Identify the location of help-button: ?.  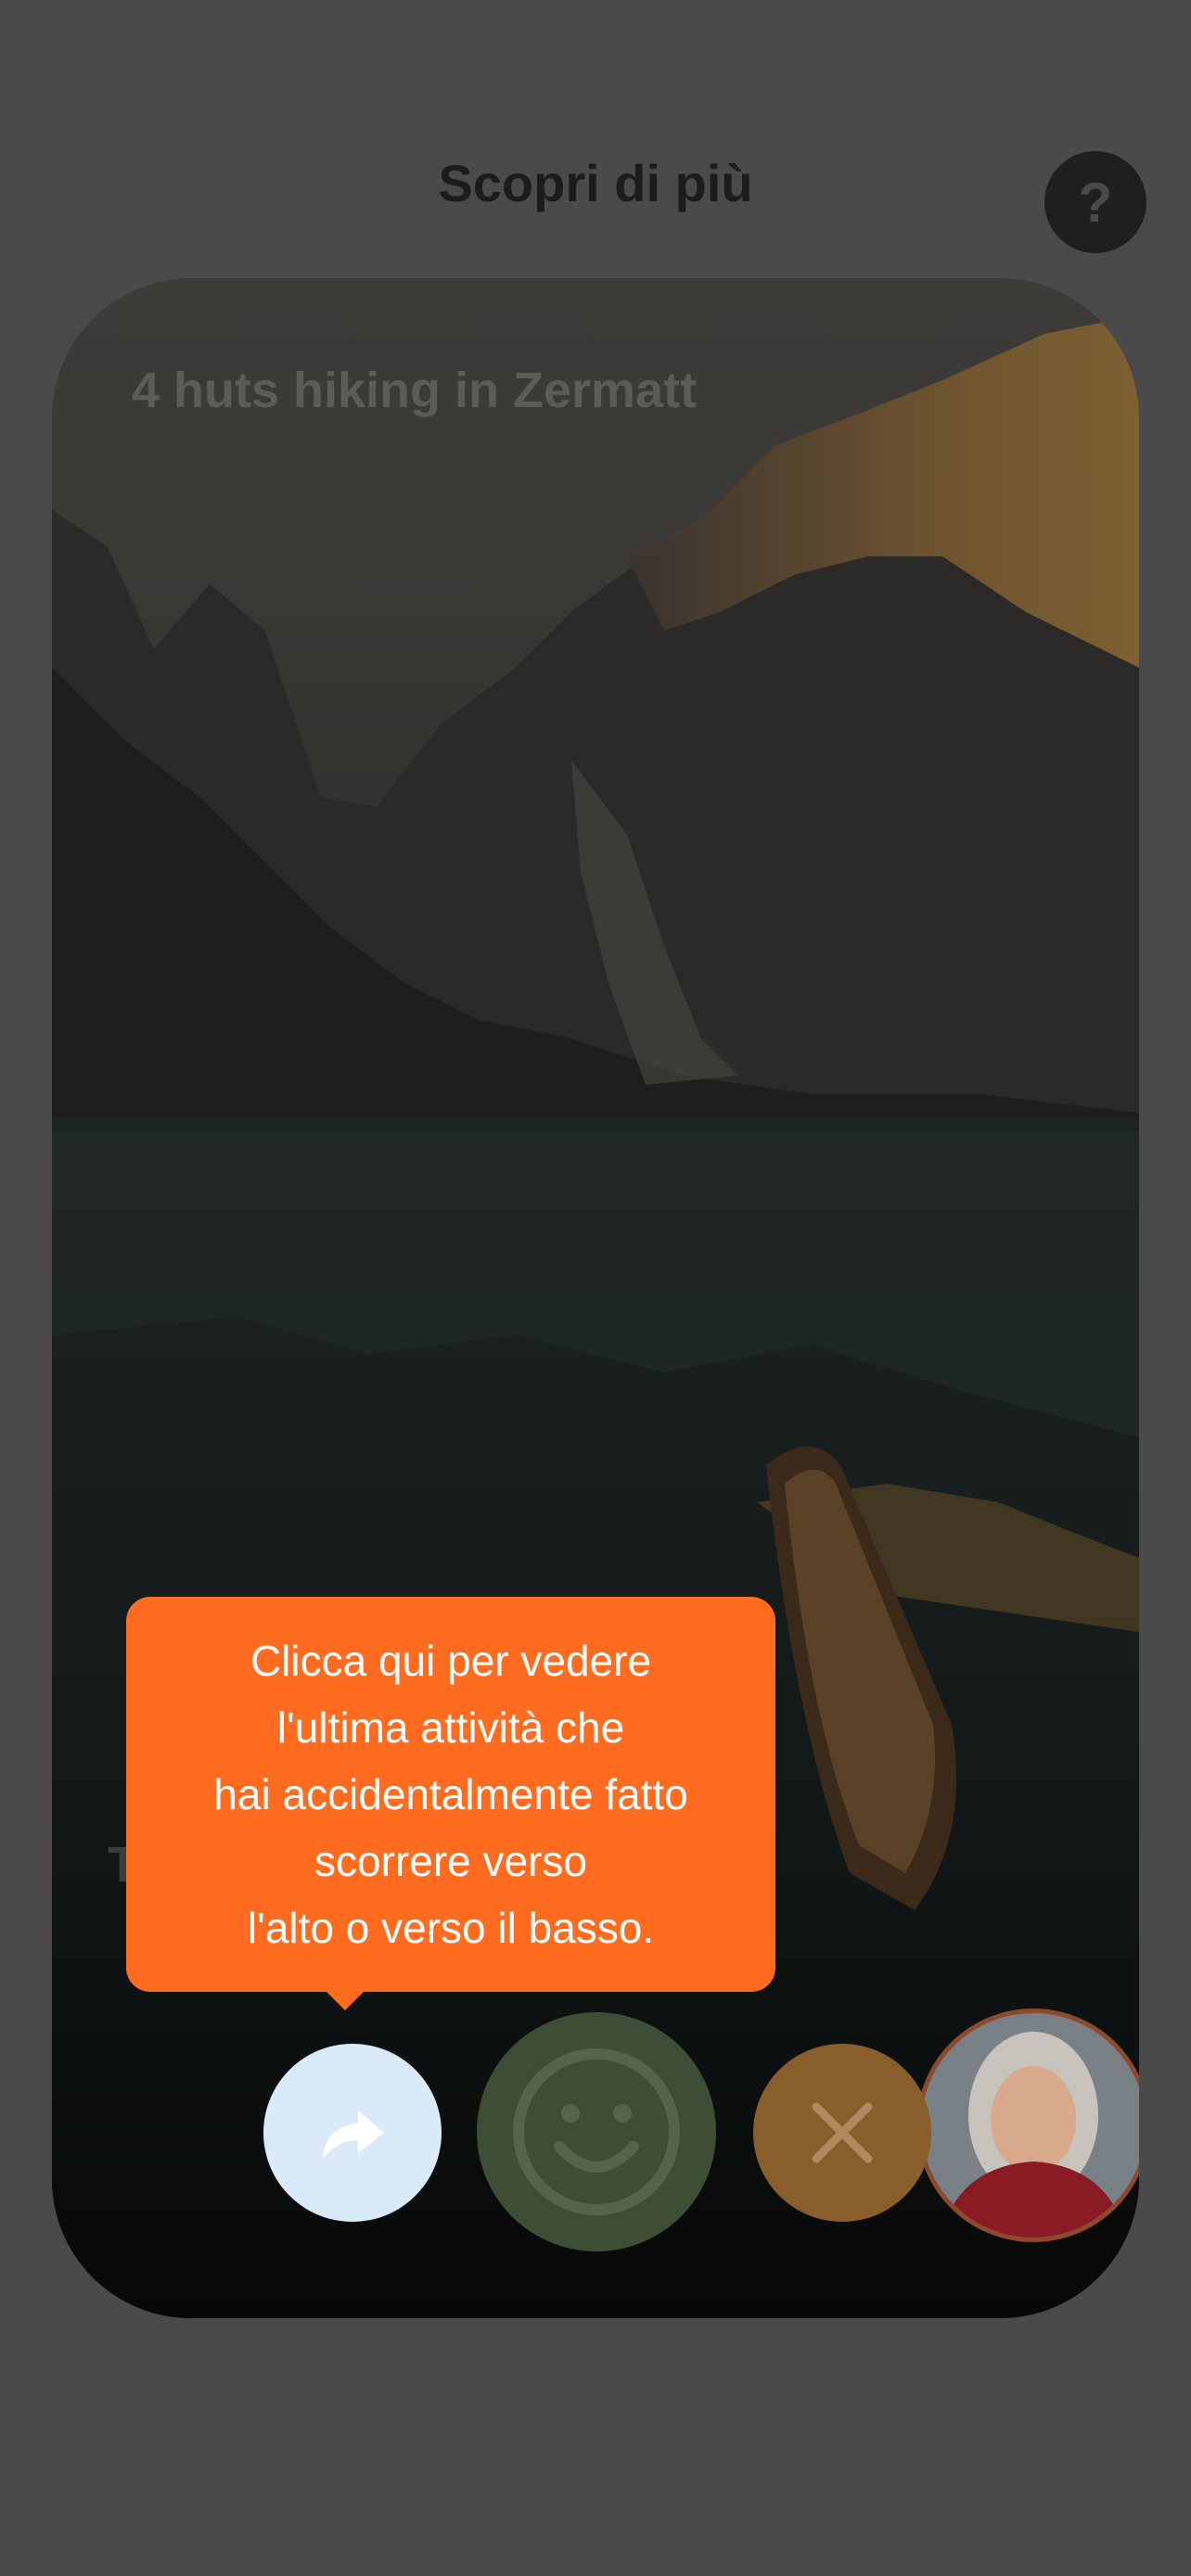
(1095, 202).